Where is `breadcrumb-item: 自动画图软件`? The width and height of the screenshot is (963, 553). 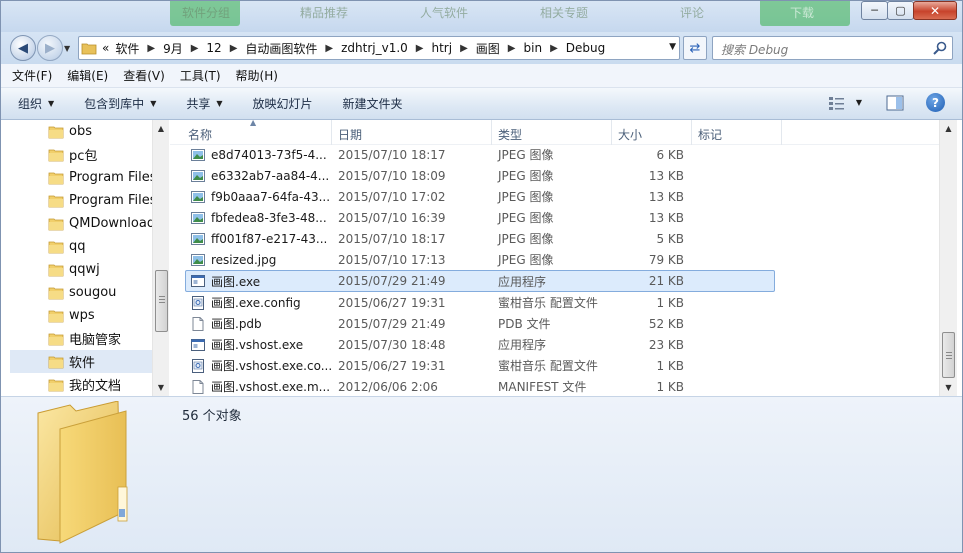
breadcrumb-item: 自动画图软件 is located at coordinates (281, 48).